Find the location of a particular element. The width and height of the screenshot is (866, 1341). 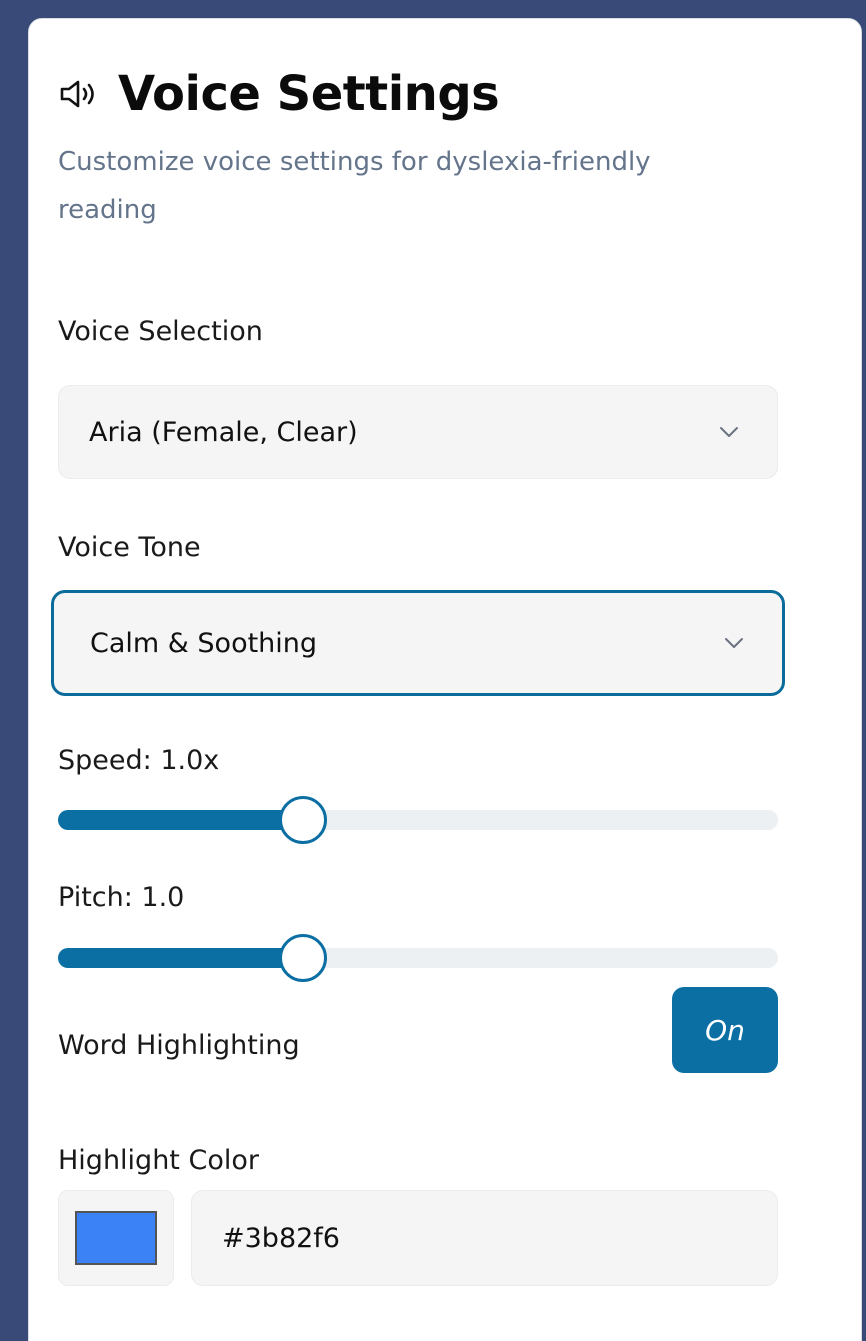

voice-selection-value: Aria (Female, Clear) is located at coordinates (223, 432).